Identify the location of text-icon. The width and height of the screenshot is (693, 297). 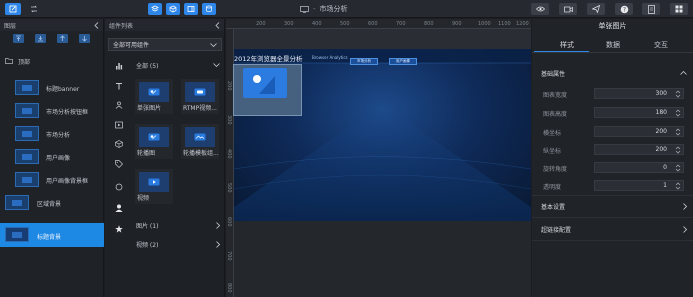
(118, 85).